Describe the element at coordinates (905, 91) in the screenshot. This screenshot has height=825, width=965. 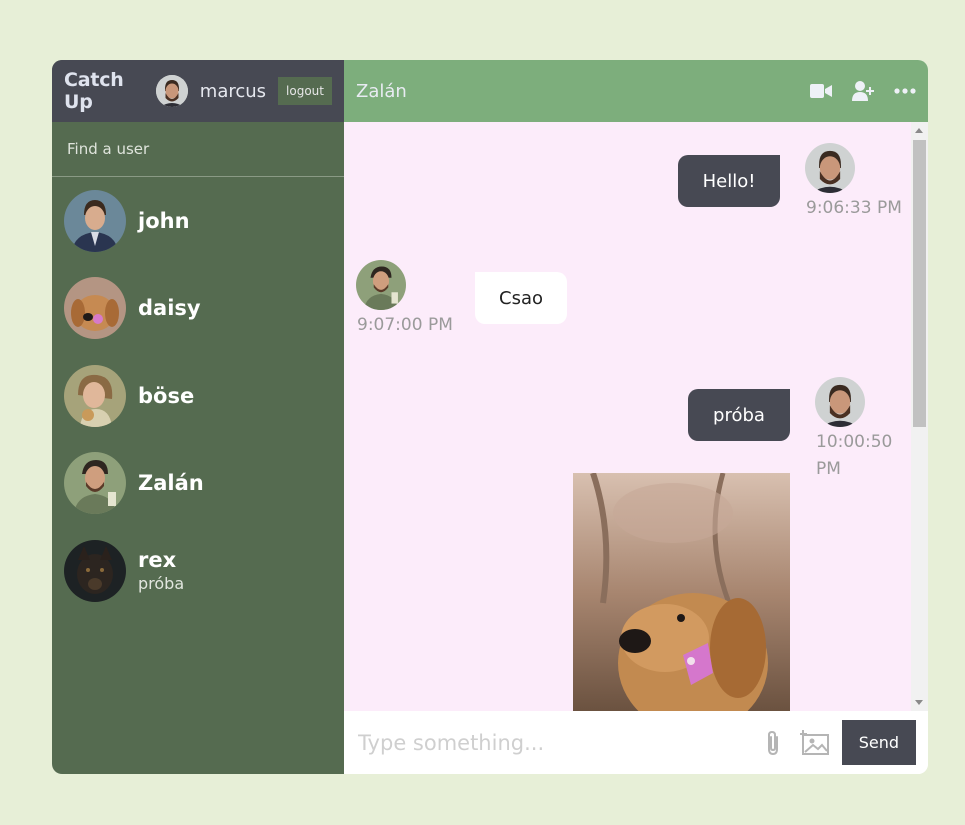
I see `more-icon` at that location.